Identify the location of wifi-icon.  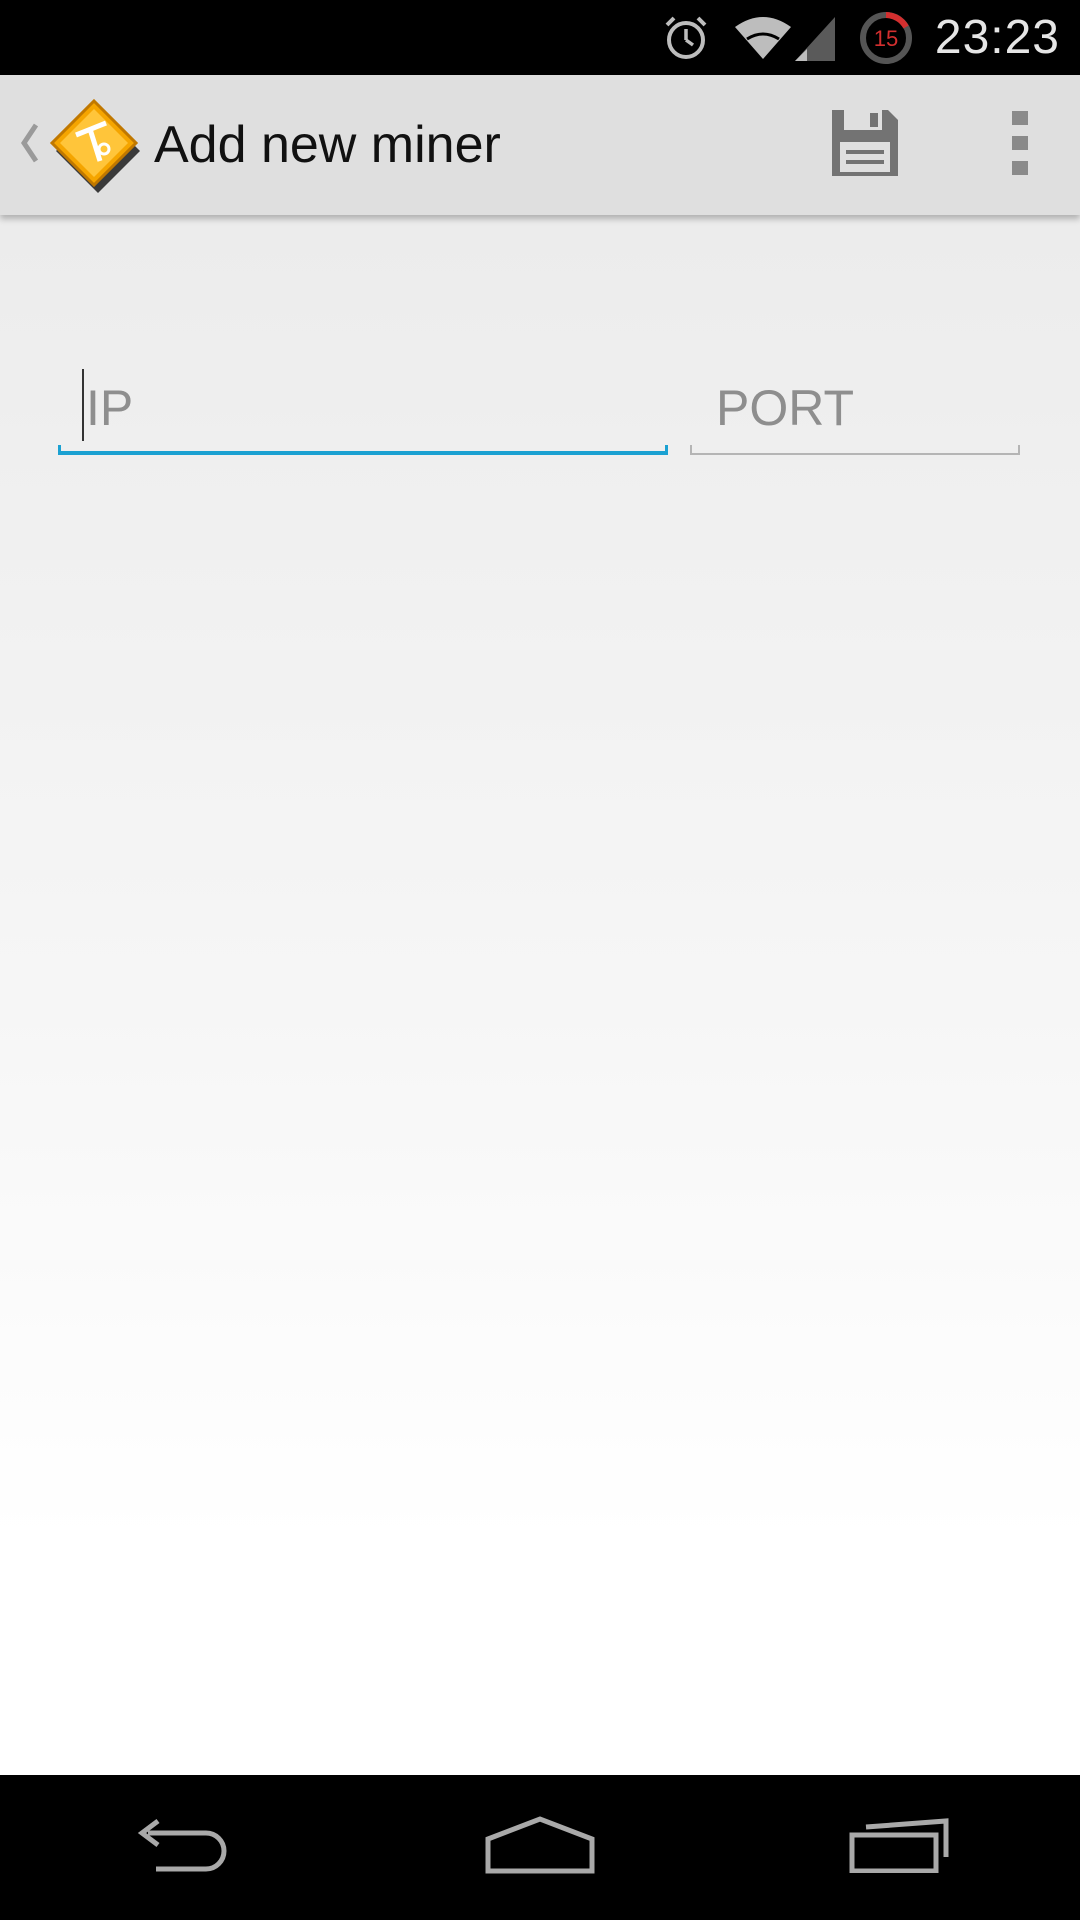
(763, 38).